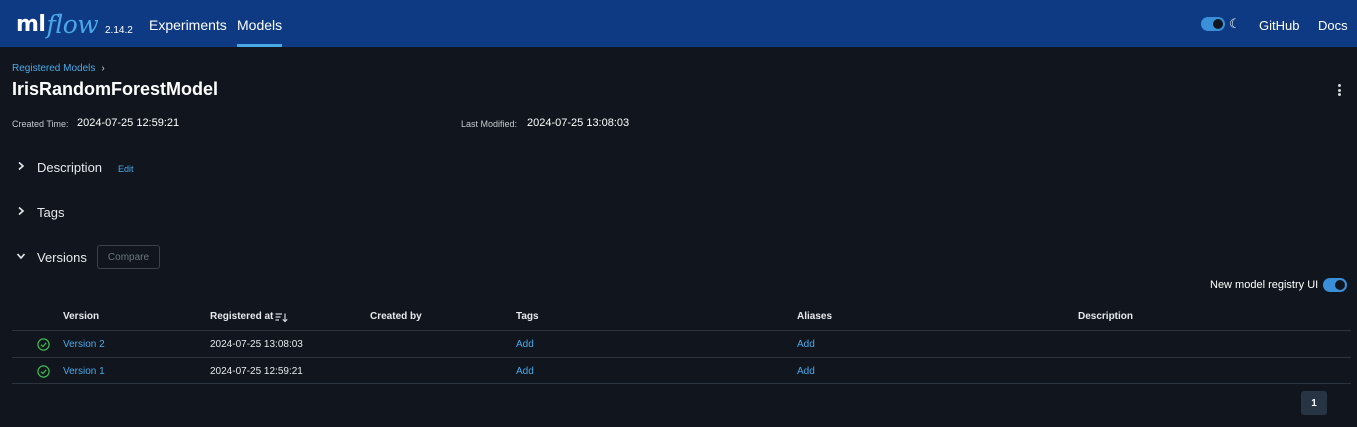  I want to click on mlflow-logo: ml flow, so click(57, 22).